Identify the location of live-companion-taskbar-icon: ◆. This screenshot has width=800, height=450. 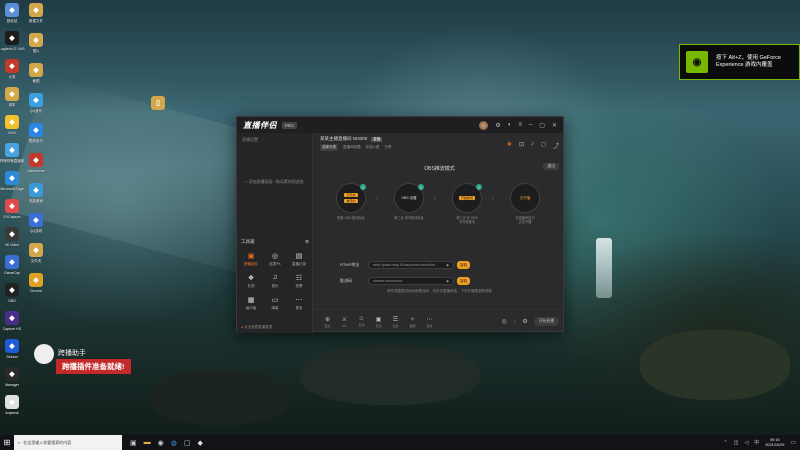
(199, 443).